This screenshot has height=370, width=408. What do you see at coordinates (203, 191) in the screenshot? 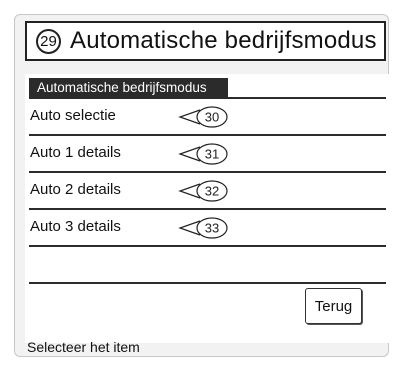
I see `callout-marker: 32` at bounding box center [203, 191].